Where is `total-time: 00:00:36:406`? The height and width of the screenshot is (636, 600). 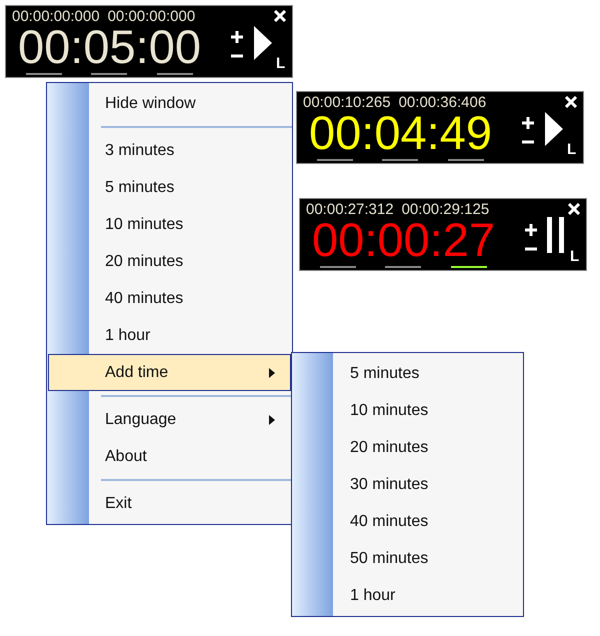 total-time: 00:00:36:406 is located at coordinates (442, 102).